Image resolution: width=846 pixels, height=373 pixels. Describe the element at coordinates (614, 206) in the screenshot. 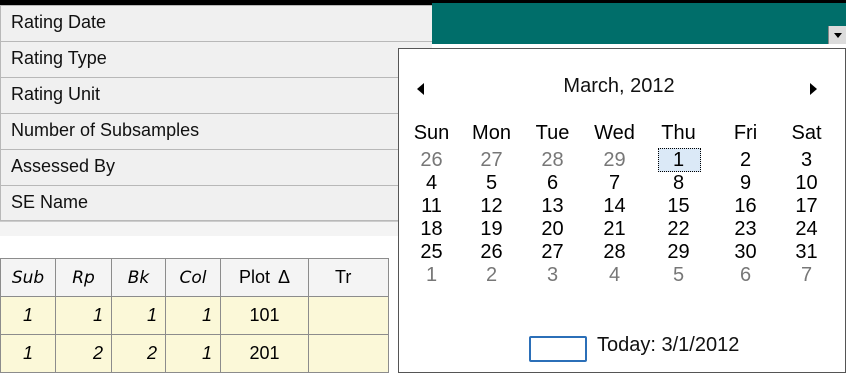

I see `calendar-day: 14` at that location.